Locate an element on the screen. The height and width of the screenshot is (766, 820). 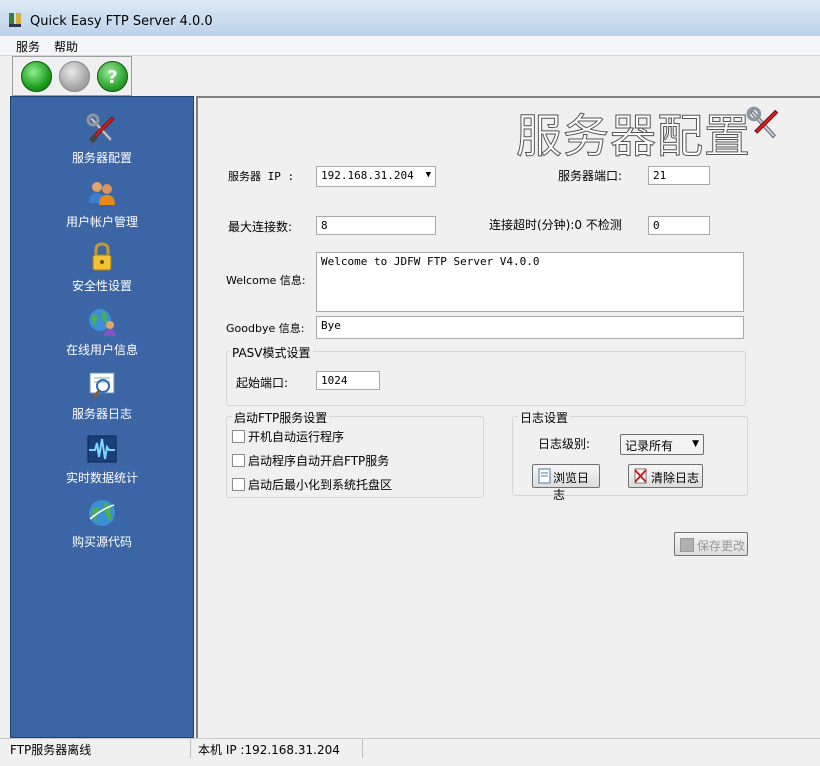
title-bar: Quick Easy FTP Server 4.0.0 is located at coordinates (410, 18).